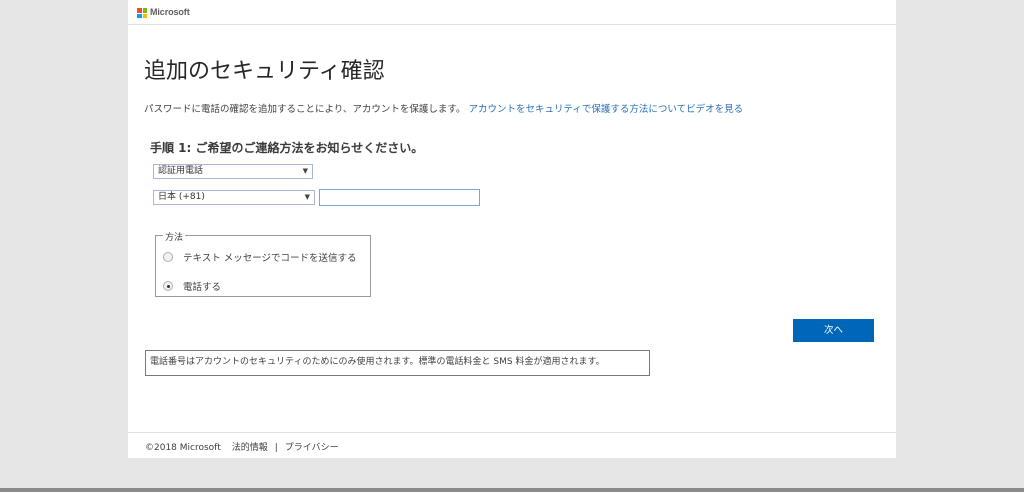  What do you see at coordinates (512, 445) in the screenshot?
I see `footer: ©2018 Microsoft 法的情報 | プライバシー` at bounding box center [512, 445].